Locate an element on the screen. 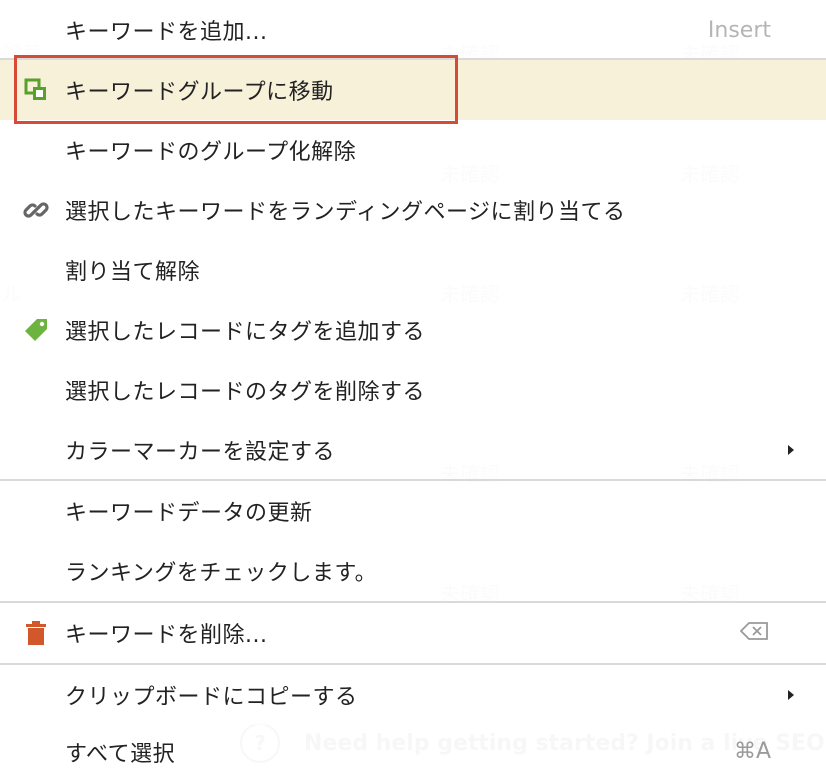 The image size is (826, 778). menu-item-add-tag: 選択したレコードにタグを追加する is located at coordinates (413, 330).